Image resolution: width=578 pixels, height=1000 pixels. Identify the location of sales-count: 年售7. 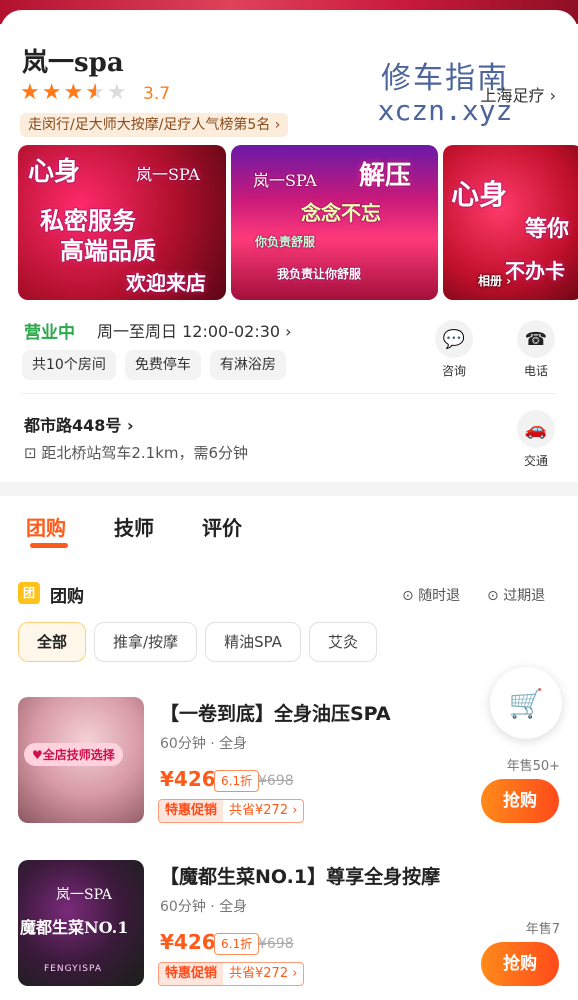
(542, 929).